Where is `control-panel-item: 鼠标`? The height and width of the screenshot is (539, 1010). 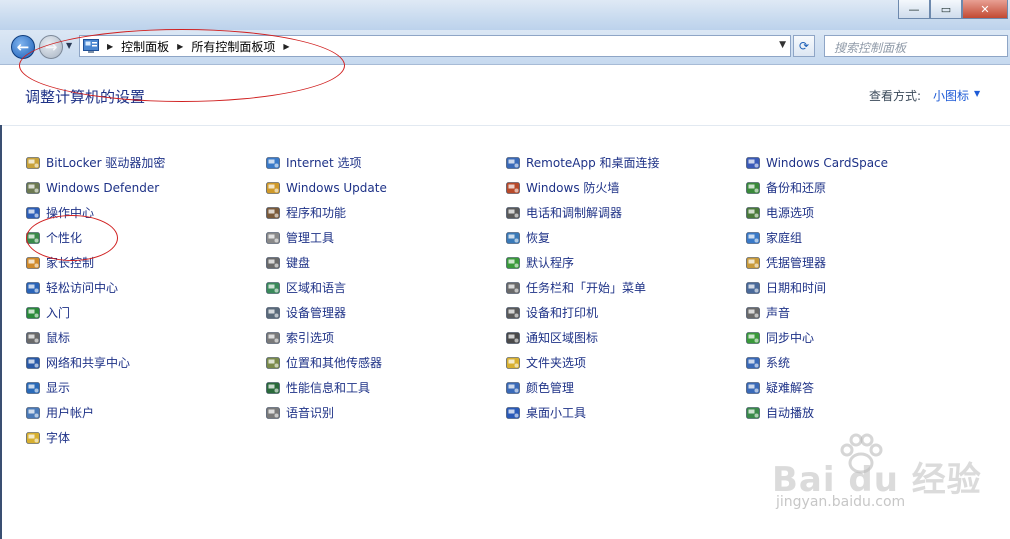
control-panel-item: 鼠标 is located at coordinates (95, 337).